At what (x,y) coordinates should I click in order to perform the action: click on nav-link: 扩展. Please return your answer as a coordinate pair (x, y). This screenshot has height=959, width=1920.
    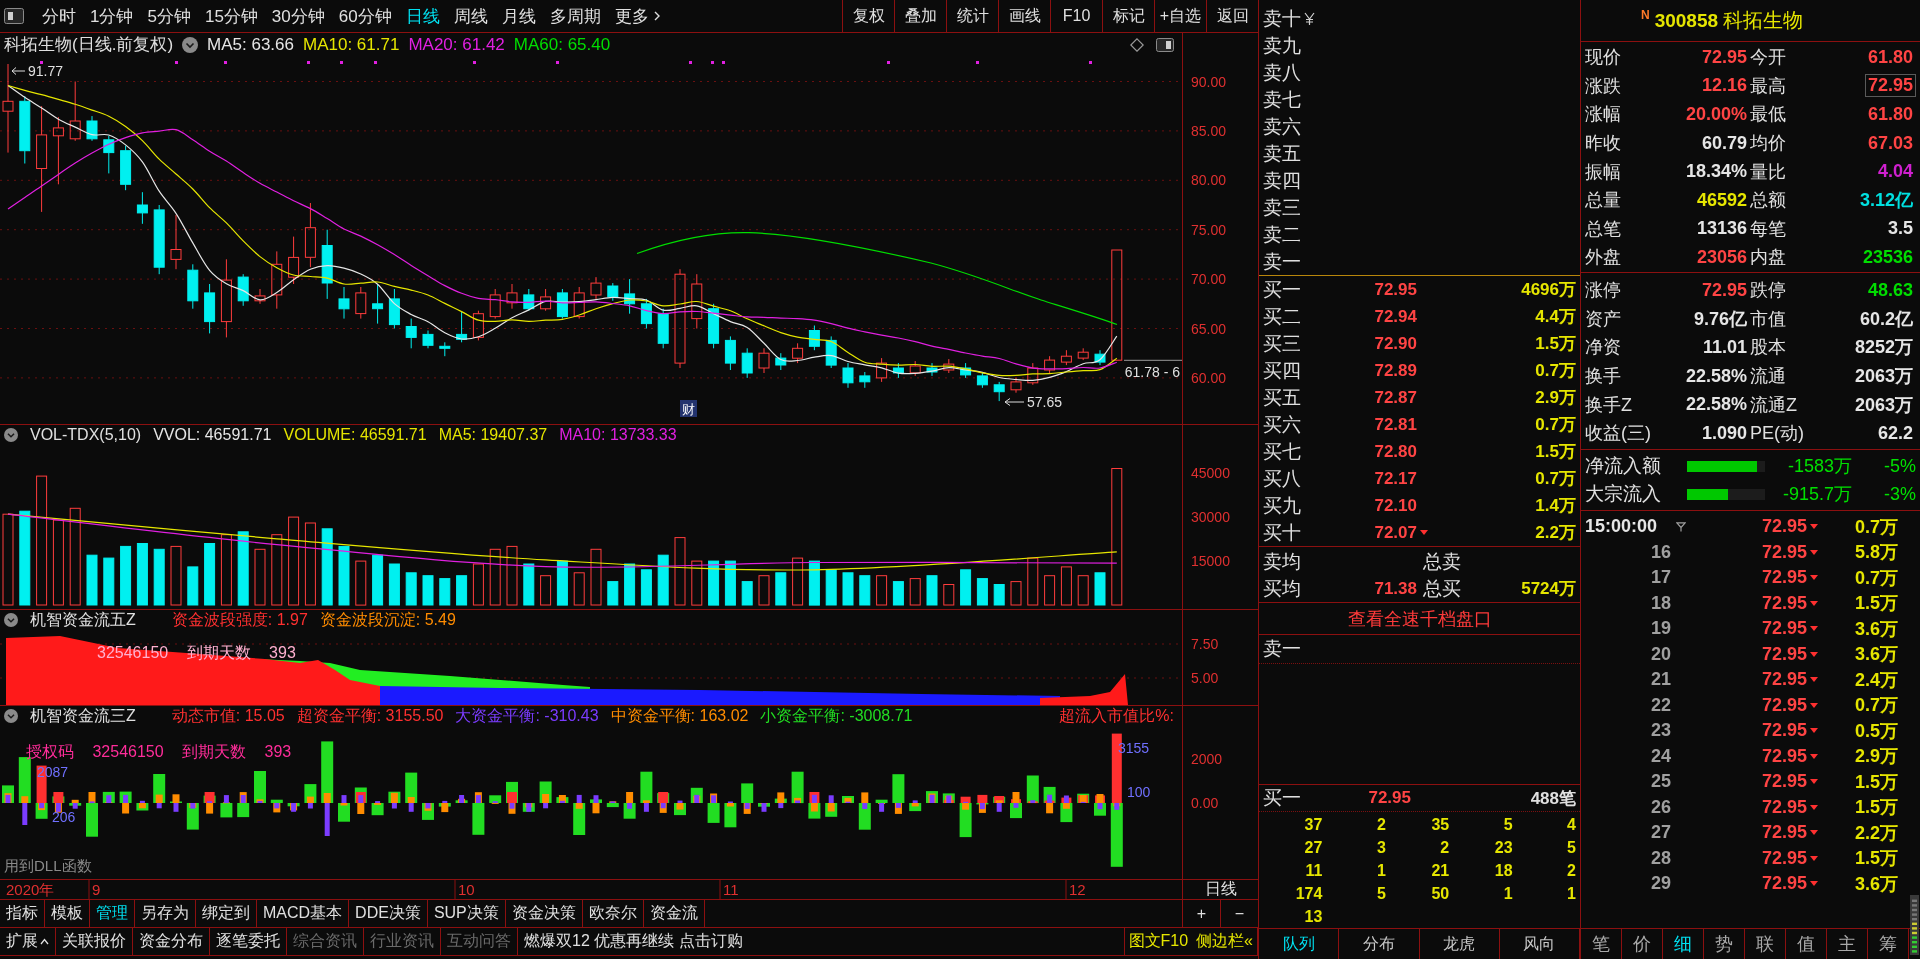
    Looking at the image, I should click on (28, 941).